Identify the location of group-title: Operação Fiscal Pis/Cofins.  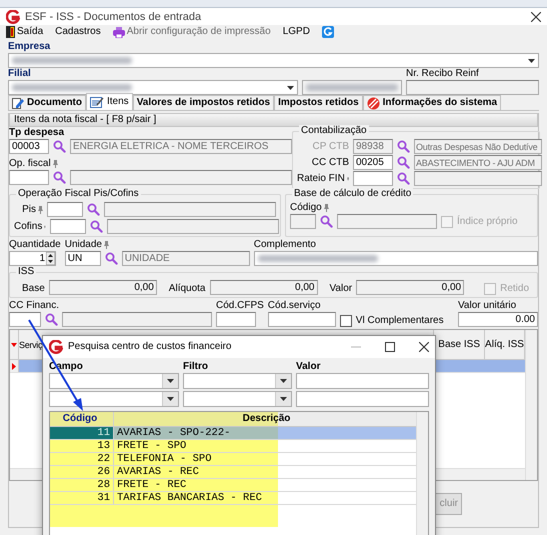
(78, 194).